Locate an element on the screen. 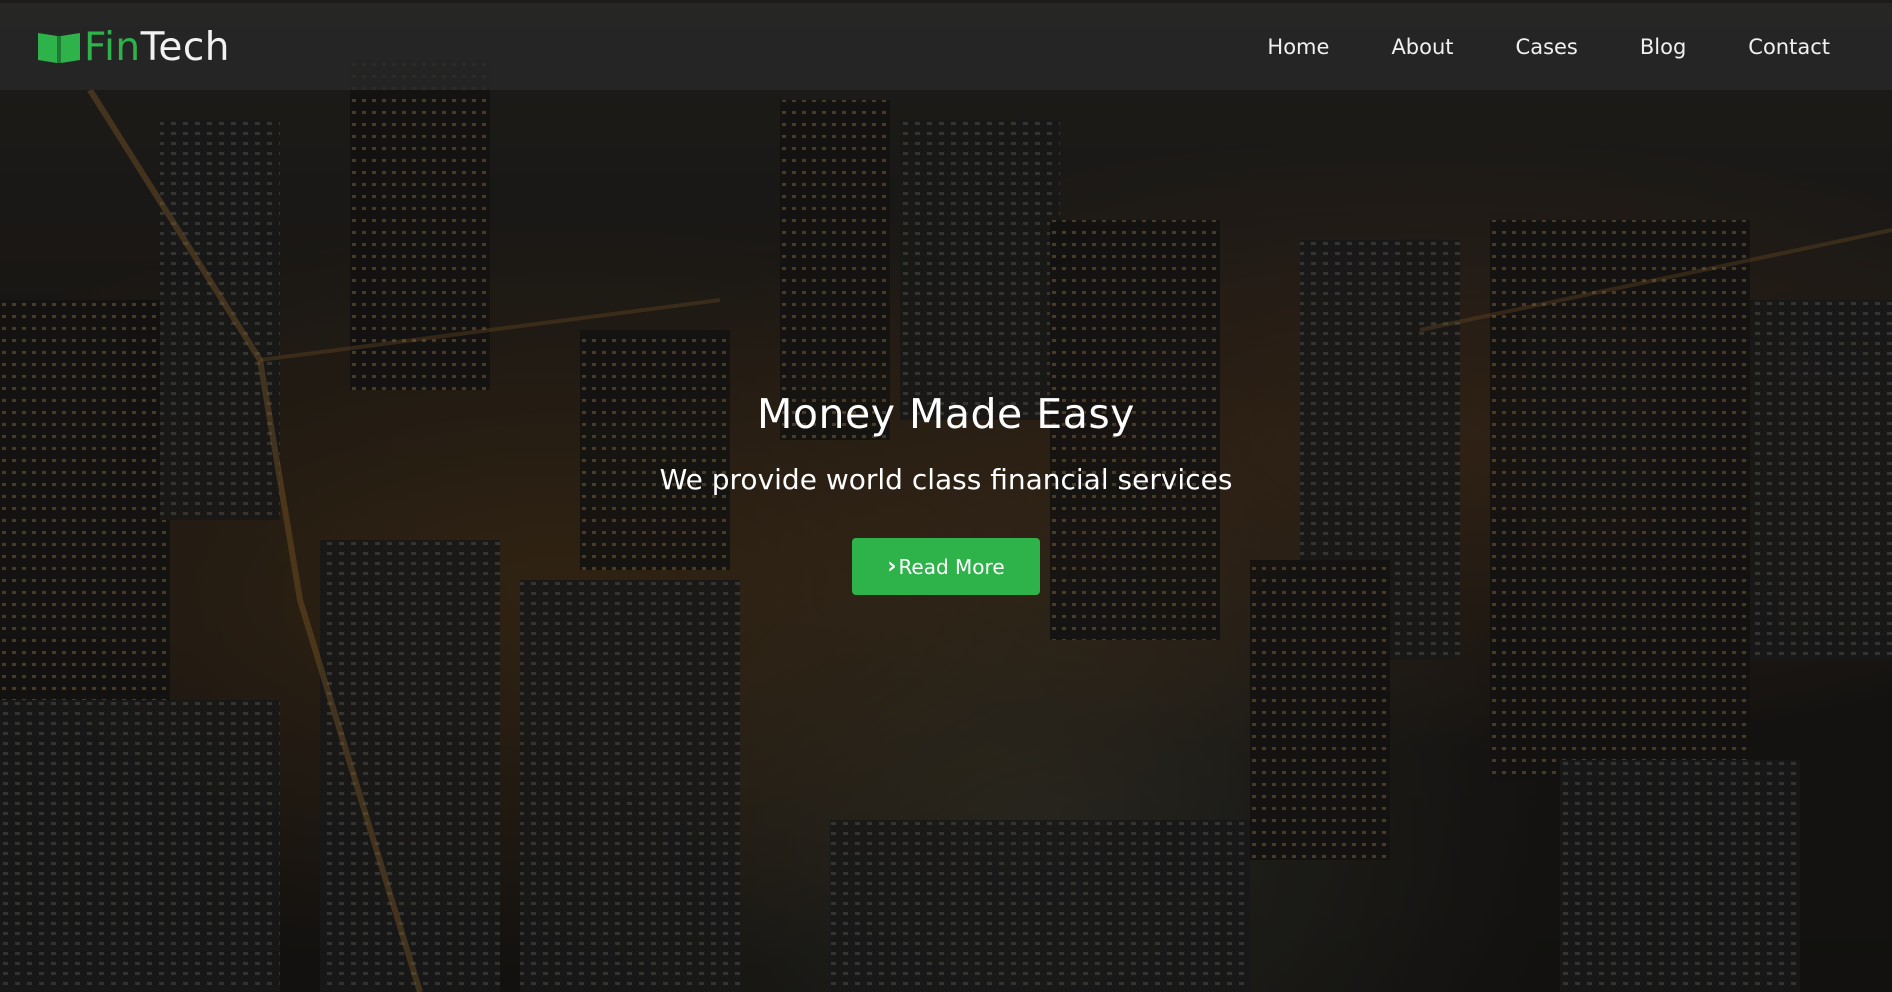 The image size is (1892, 992). read-more-label: Read More is located at coordinates (951, 566).